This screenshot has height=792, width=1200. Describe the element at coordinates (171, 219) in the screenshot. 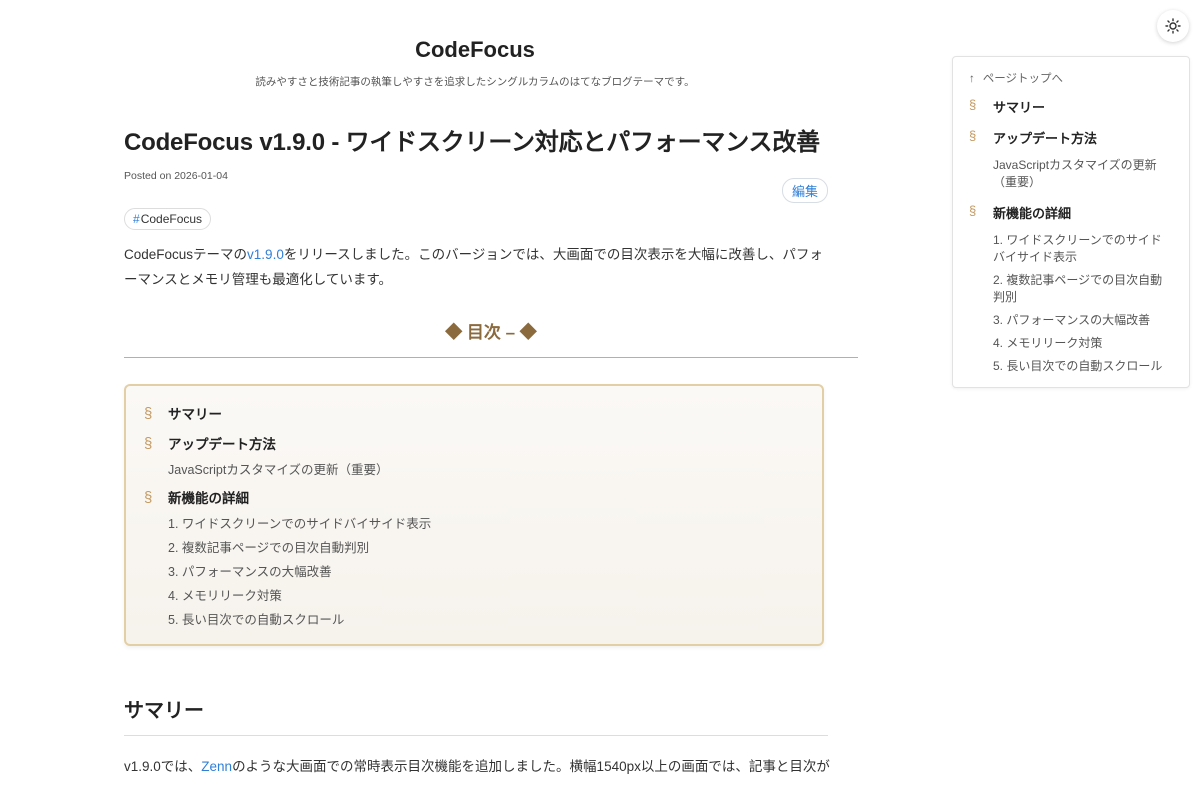

I see `category-tag-label: CodeFocus` at that location.